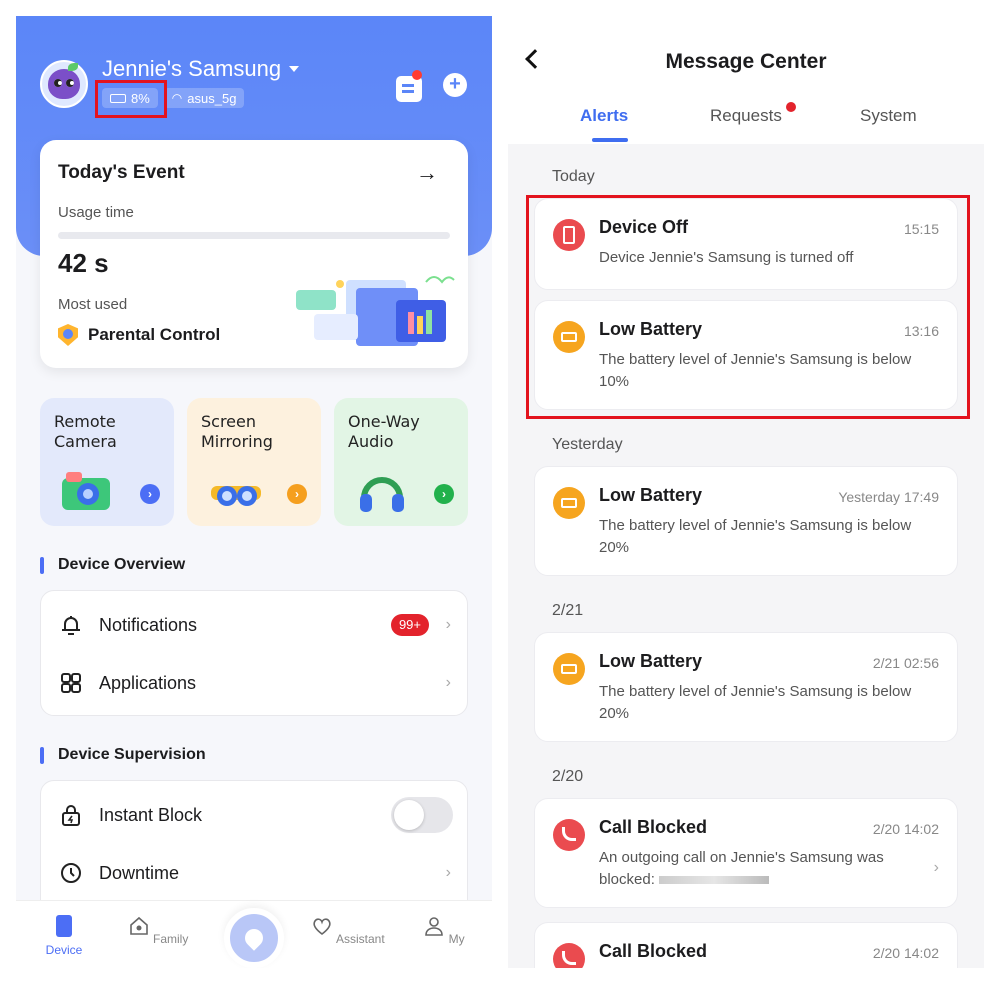 The height and width of the screenshot is (1000, 1000). I want to click on tab-device: Device, so click(64, 936).